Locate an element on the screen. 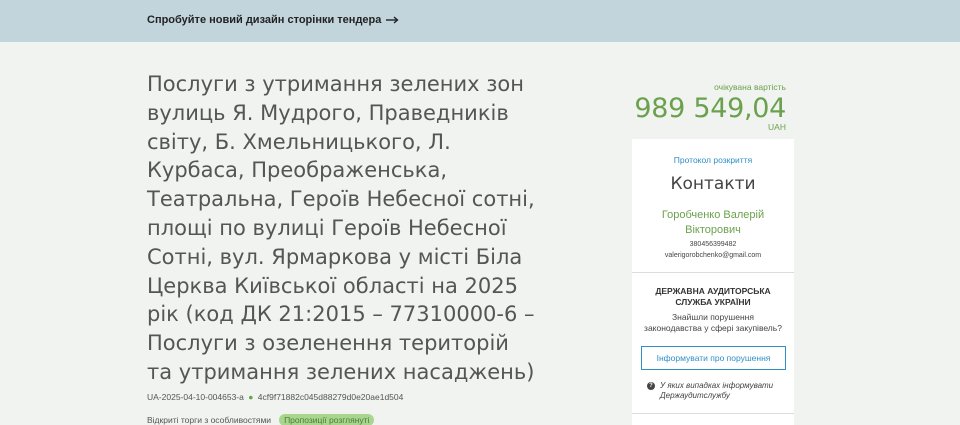 The height and width of the screenshot is (425, 960). audit-service-title: ДЕРЖАВНА АУДИТОРСЬКА СЛУЖБА УКРАЇНИ is located at coordinates (713, 297).